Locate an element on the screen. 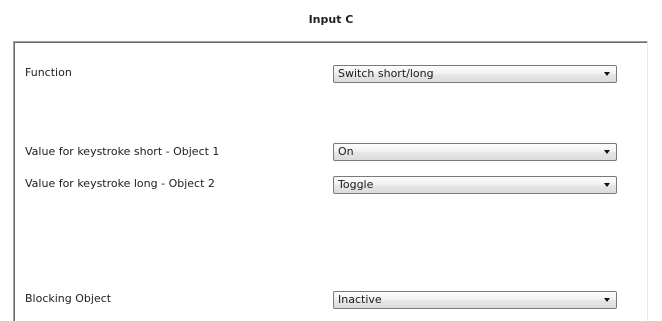 Image resolution: width=662 pixels, height=321 pixels. function-select-value: Switch short/long is located at coordinates (386, 73).